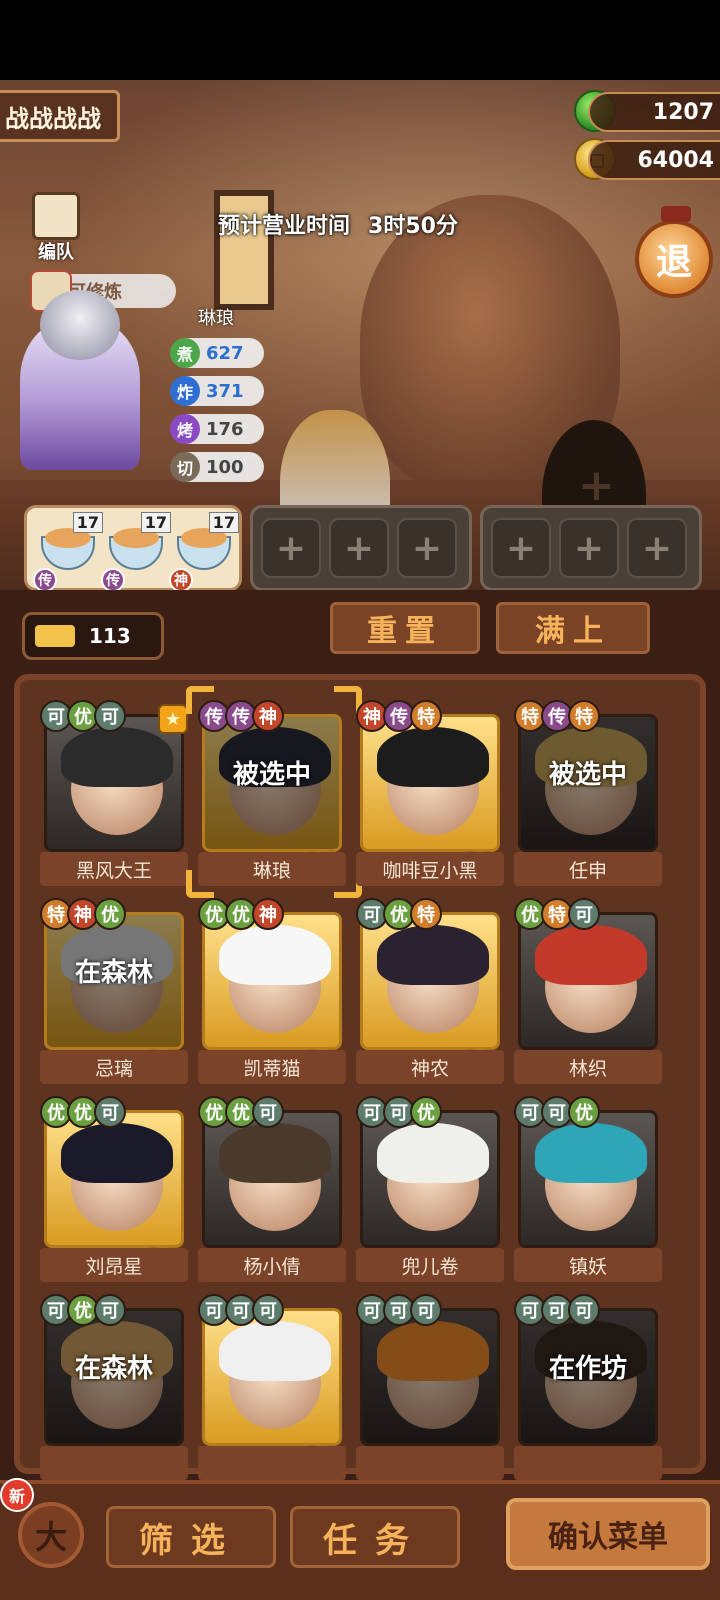 This screenshot has width=720, height=1600. I want to click on new-badge: 新, so click(17, 1495).